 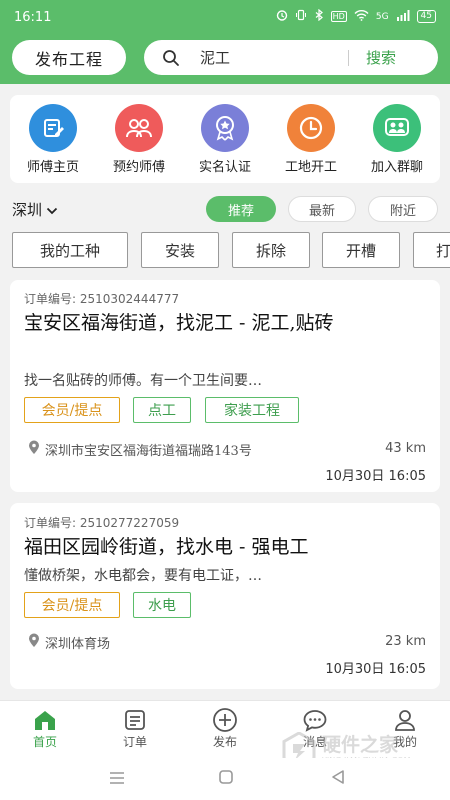 I want to click on badge-star-icon, so click(x=225, y=128).